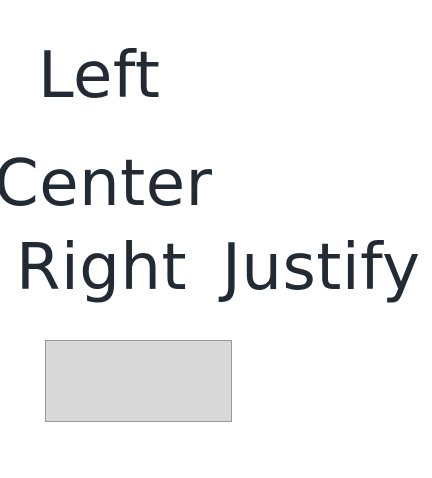  Describe the element at coordinates (102, 268) in the screenshot. I see `alignment-right-label: Right` at that location.